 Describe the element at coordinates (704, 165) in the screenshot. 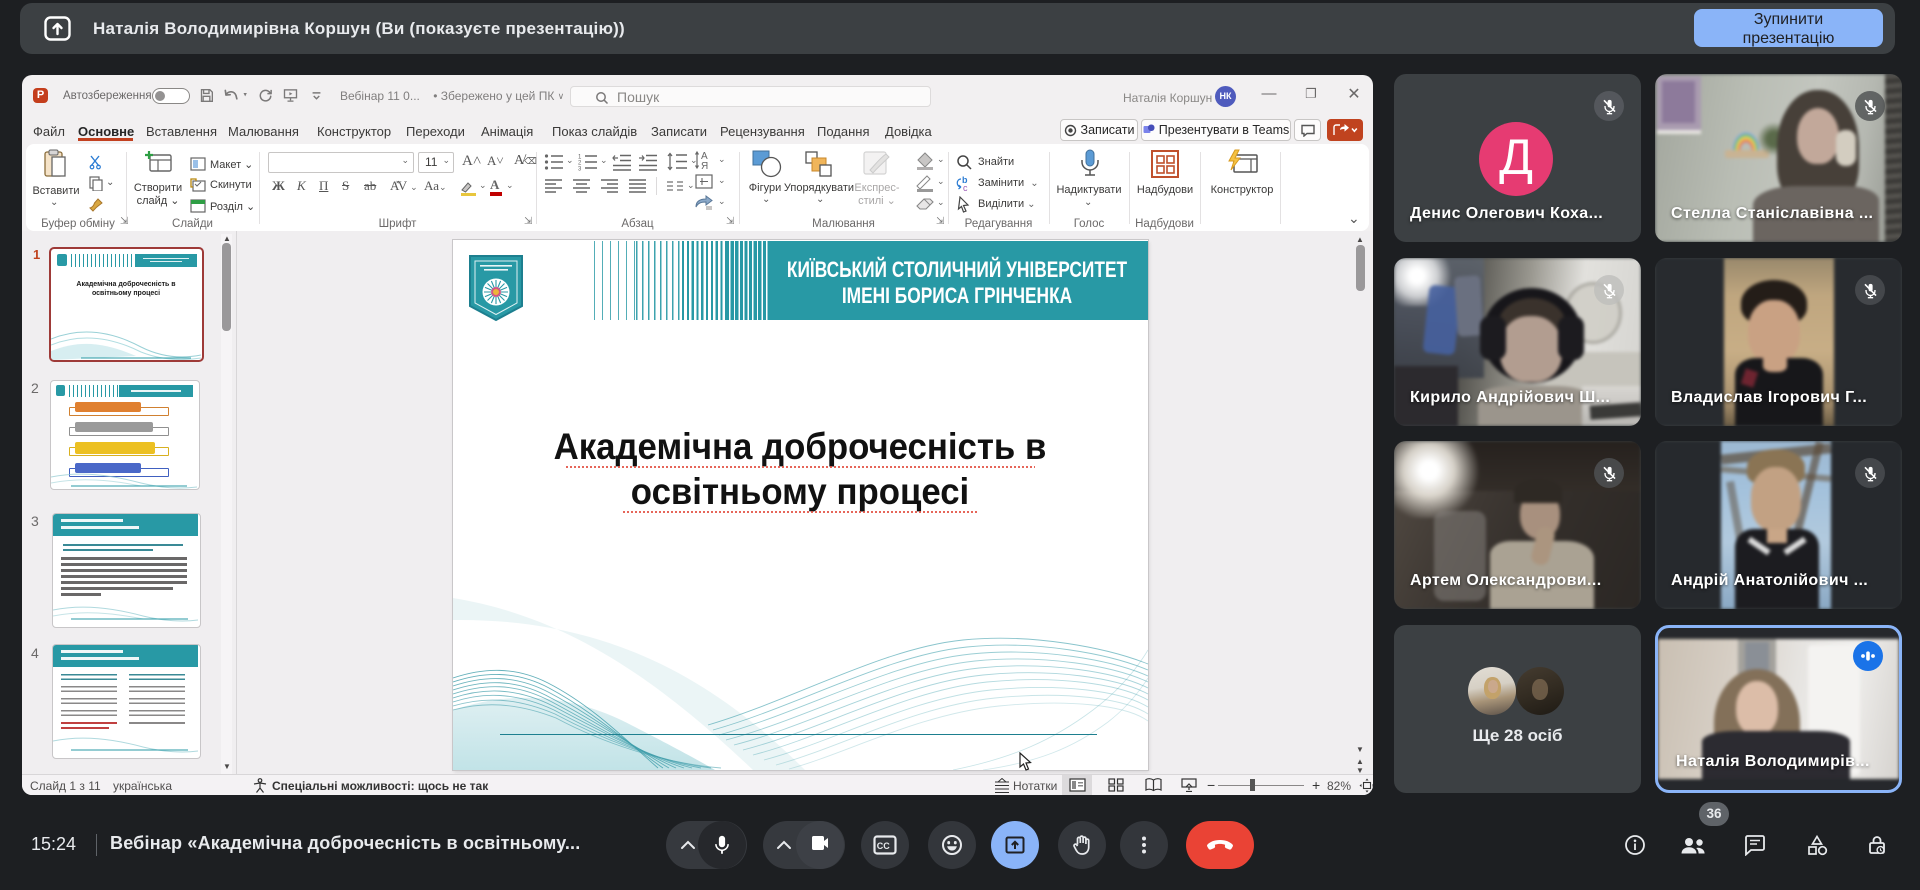

I see `svg-text: Я` at that location.